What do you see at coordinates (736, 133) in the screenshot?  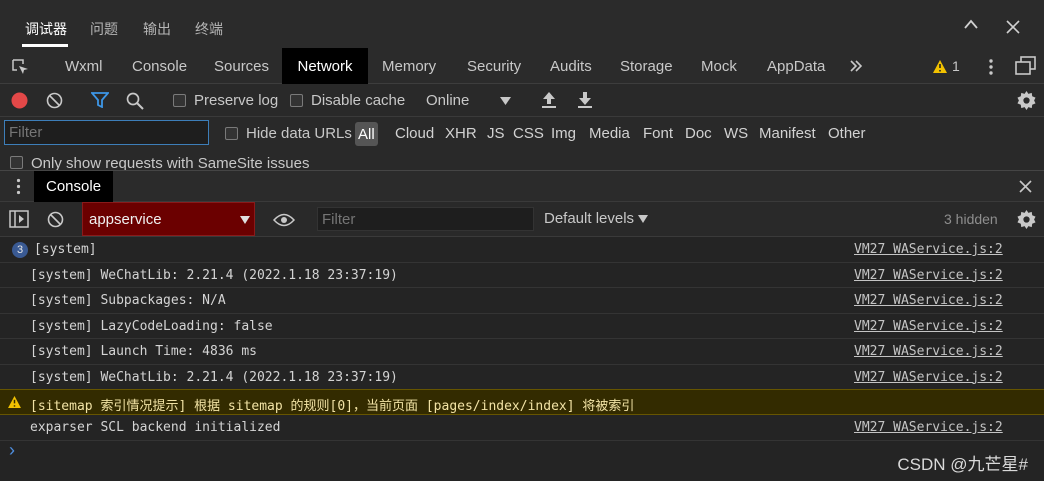 I see `type-filter-ws: WS` at bounding box center [736, 133].